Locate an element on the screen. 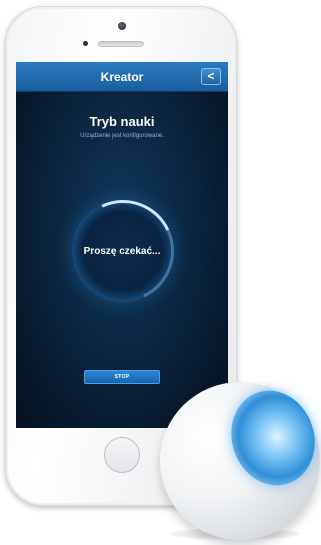 The width and height of the screenshot is (321, 545). stop-button: STOP is located at coordinates (122, 377).